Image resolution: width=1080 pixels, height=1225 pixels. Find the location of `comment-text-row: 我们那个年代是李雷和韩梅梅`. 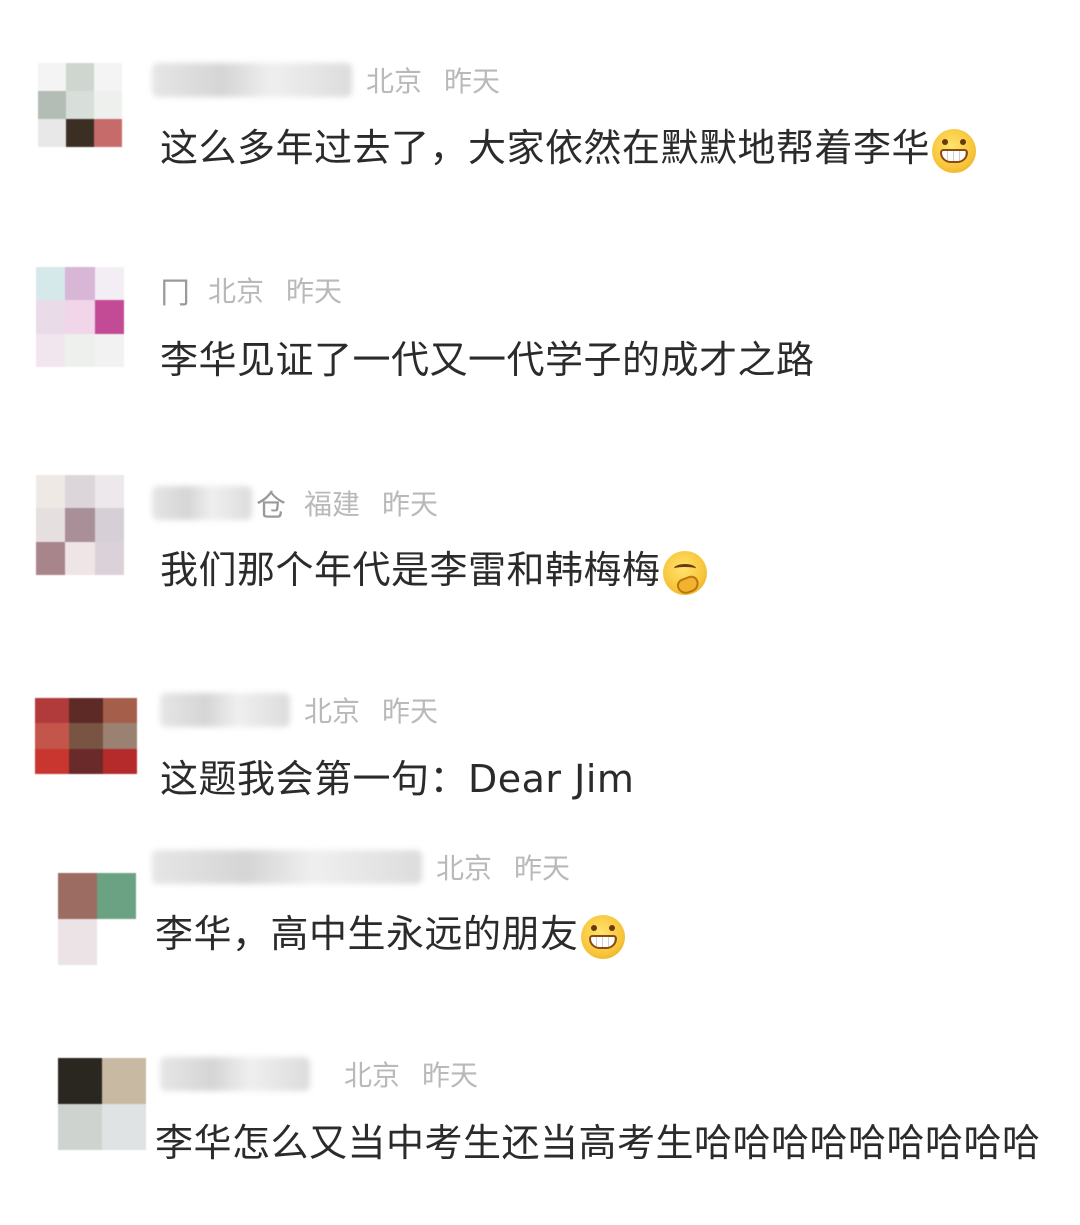

comment-text-row: 我们那个年代是李雷和韩梅梅 is located at coordinates (433, 571).